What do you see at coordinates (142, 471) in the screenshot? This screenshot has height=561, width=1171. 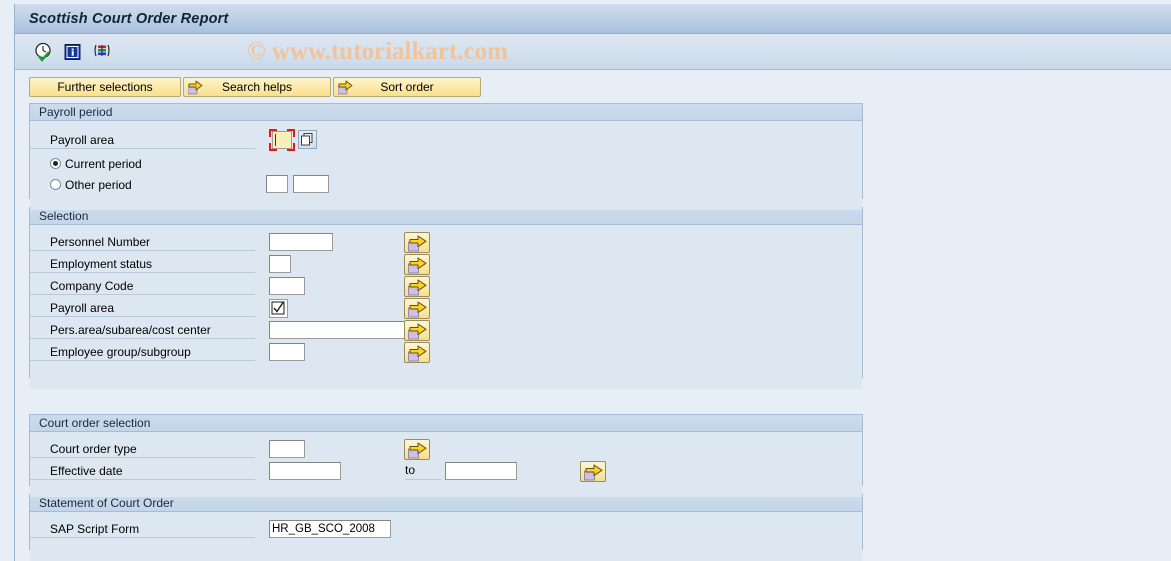 I see `effective-date-label: Effective date` at bounding box center [142, 471].